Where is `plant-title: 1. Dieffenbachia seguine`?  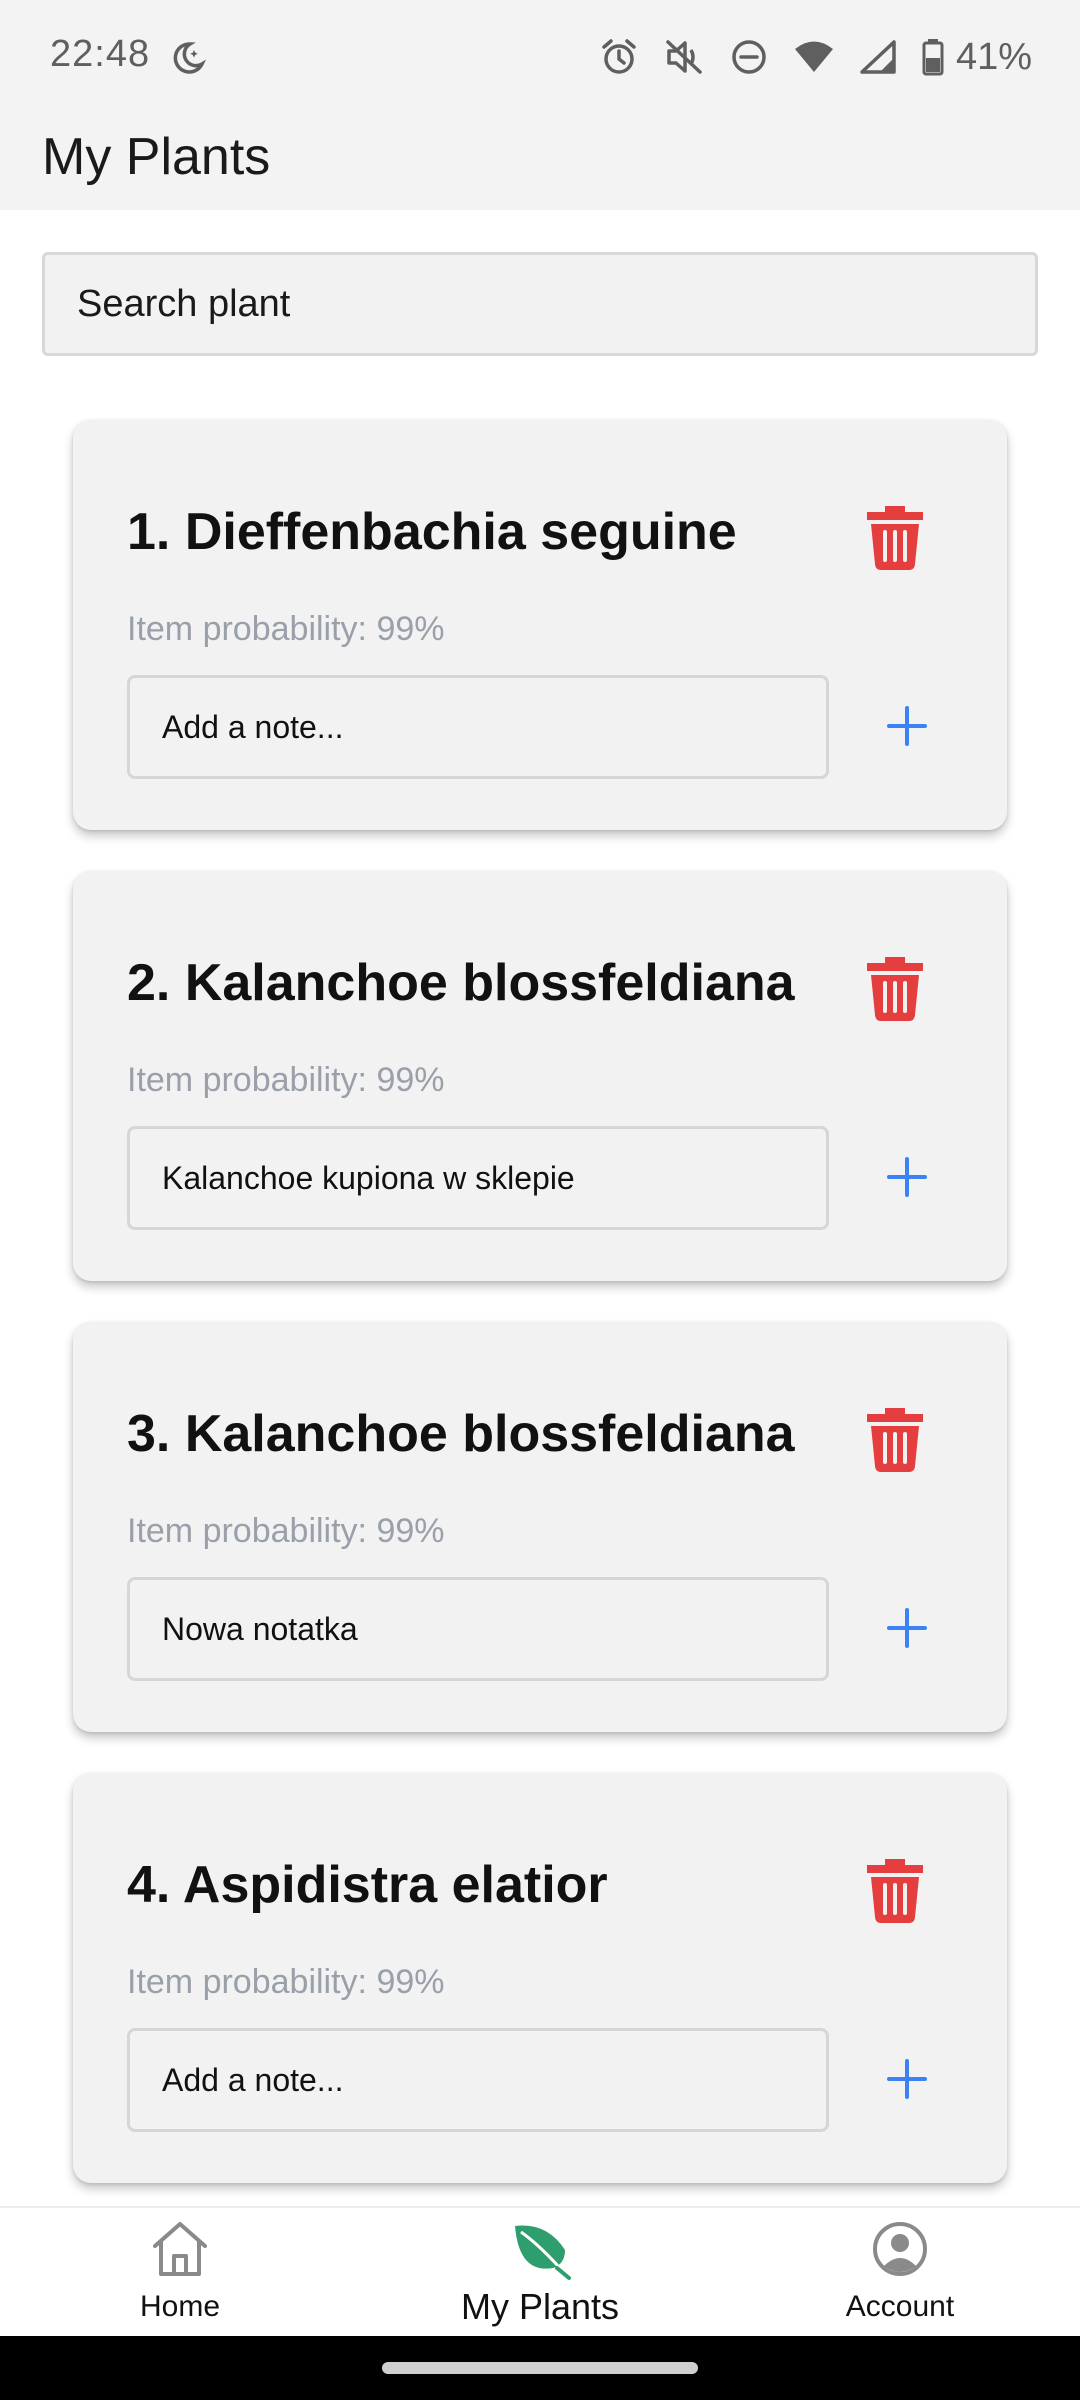
plant-title: 1. Dieffenbachia seguine is located at coordinates (432, 532).